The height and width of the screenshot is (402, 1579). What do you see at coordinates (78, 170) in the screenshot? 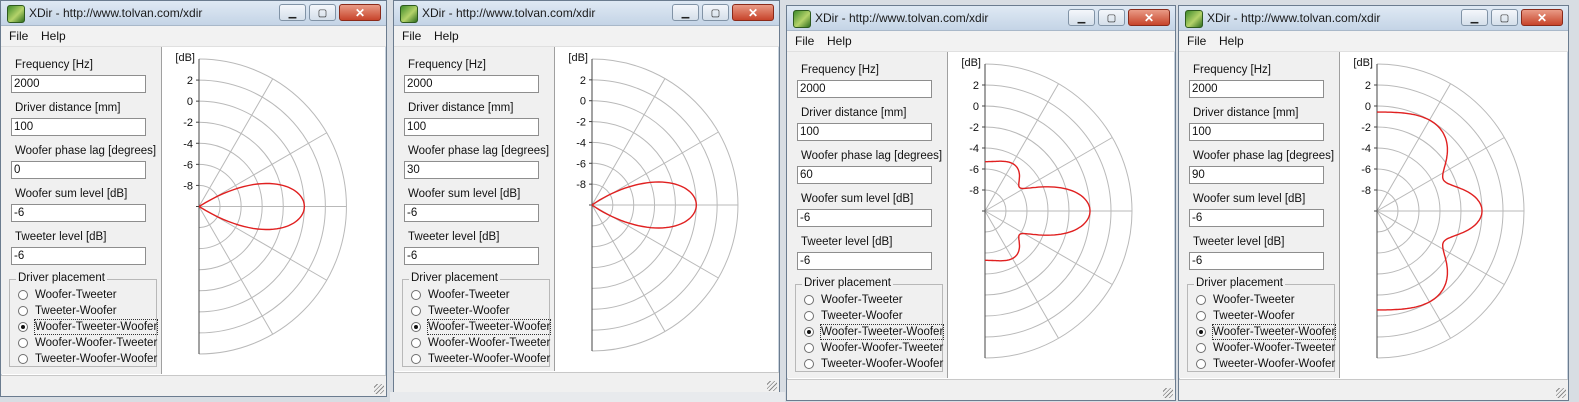
I see `woofer-phase-lag-field: 0` at bounding box center [78, 170].